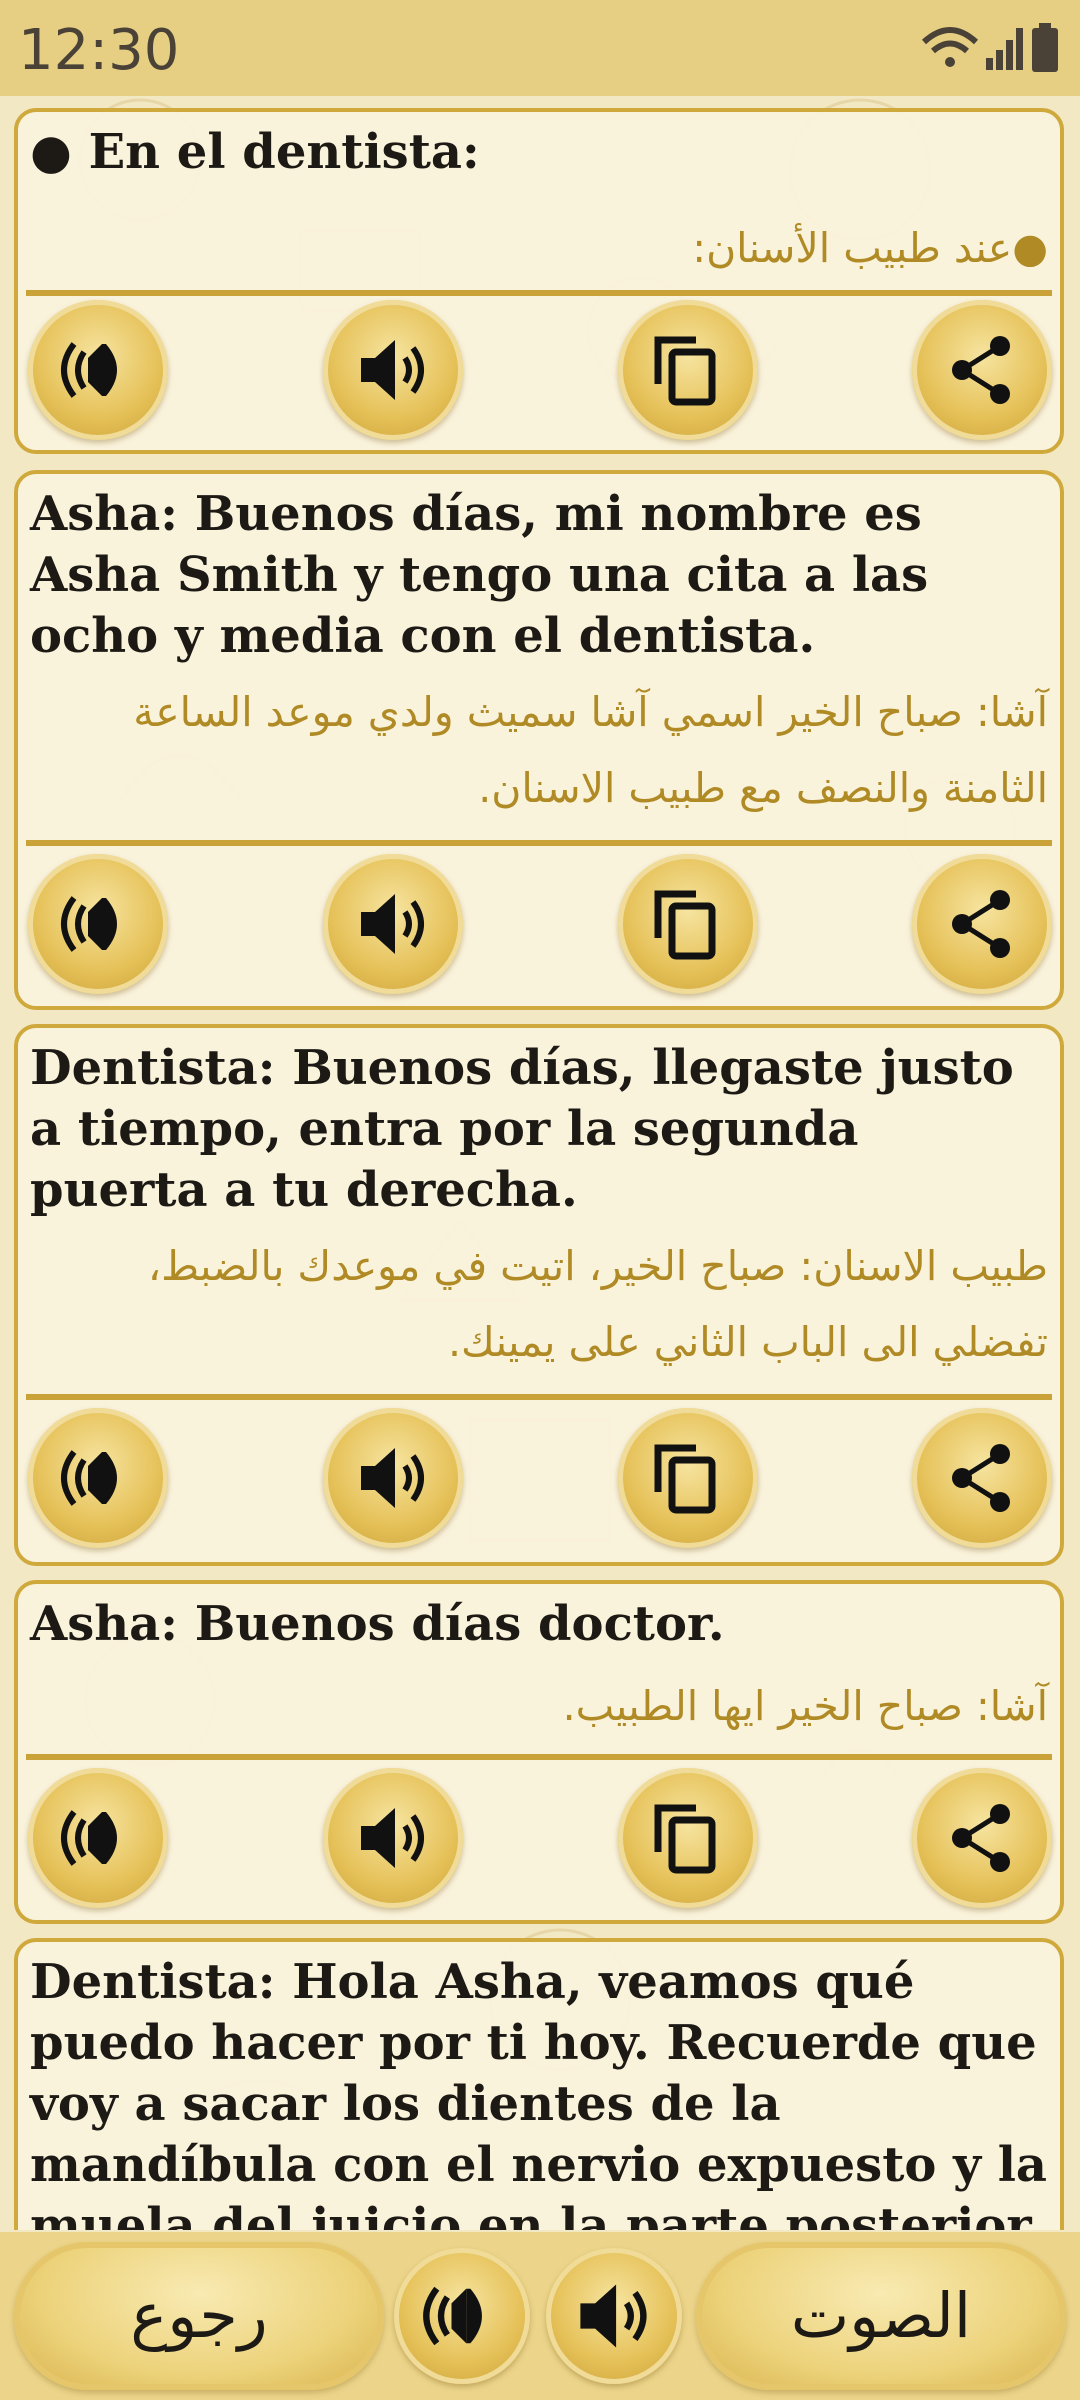 This screenshot has height=2400, width=1080. I want to click on battery-icon, so click(1045, 47).